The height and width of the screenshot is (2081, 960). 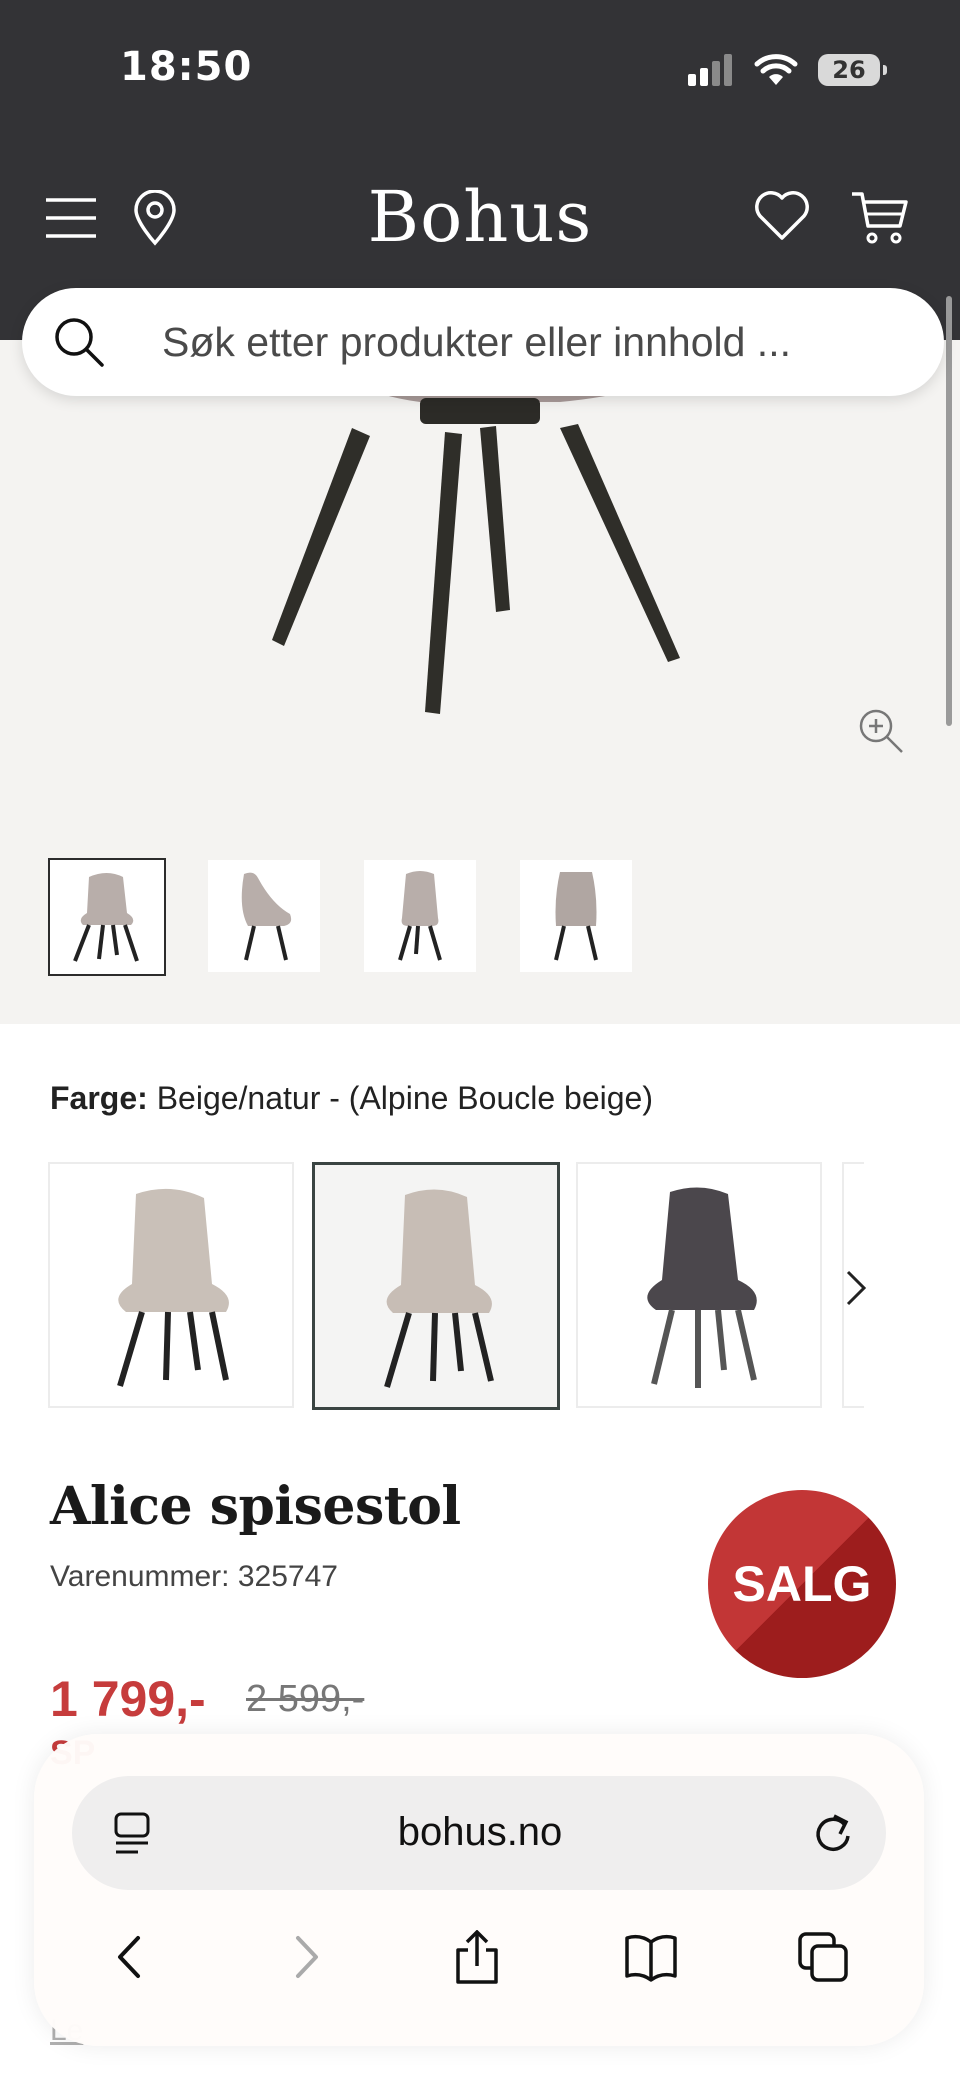 I want to click on battery-icon: 26, so click(x=852, y=70).